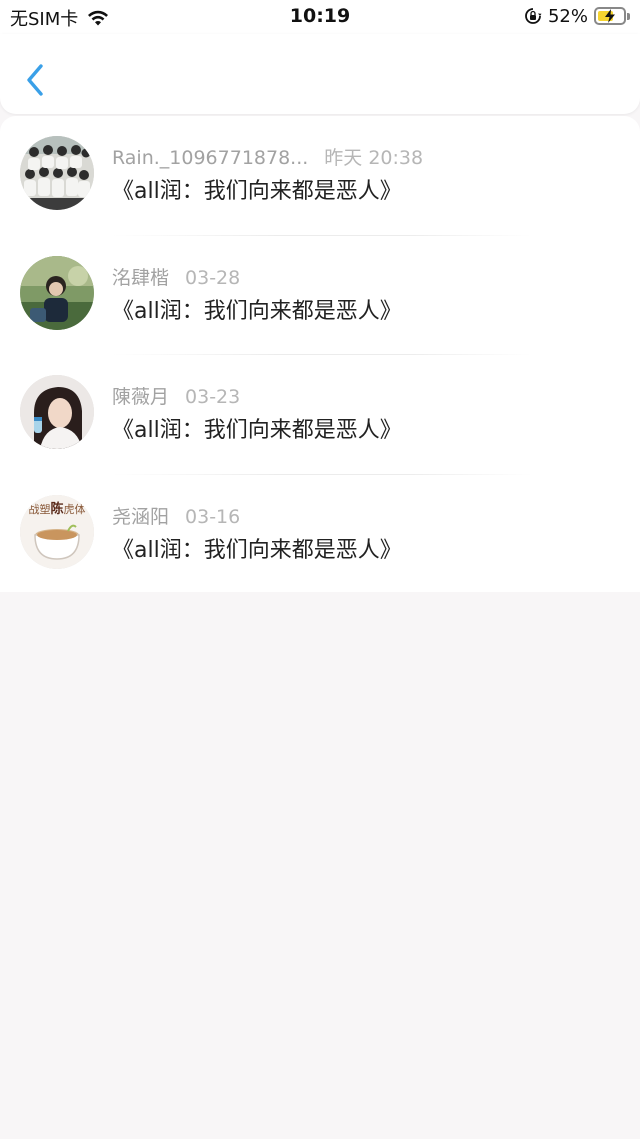 The height and width of the screenshot is (1139, 640). I want to click on avatar-group-photo, so click(57, 173).